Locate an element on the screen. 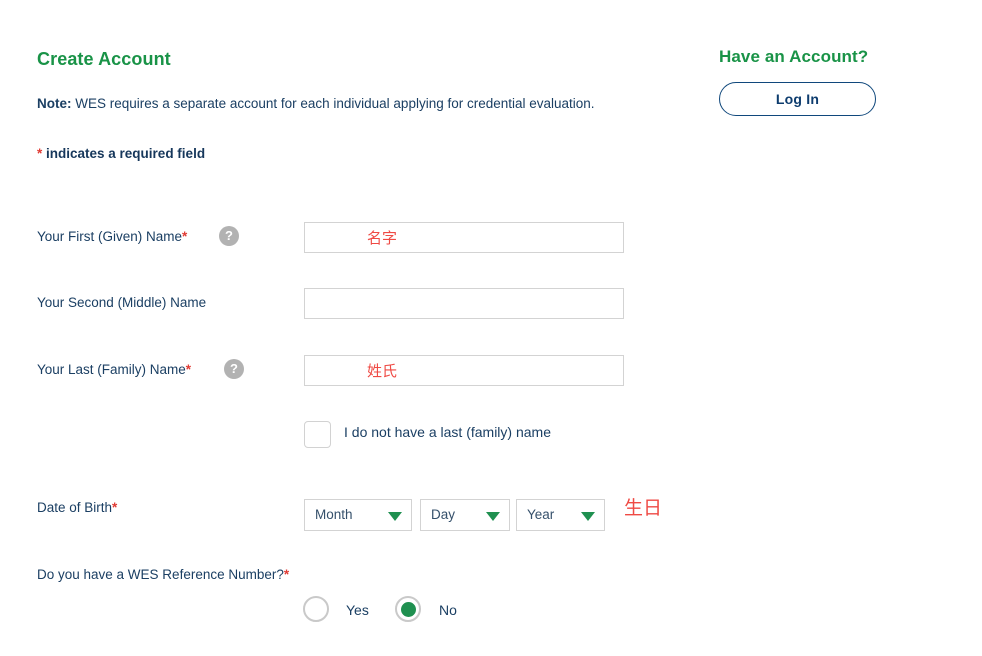 Image resolution: width=982 pixels, height=656 pixels. first-name-label: Your First (Given) Name* is located at coordinates (112, 236).